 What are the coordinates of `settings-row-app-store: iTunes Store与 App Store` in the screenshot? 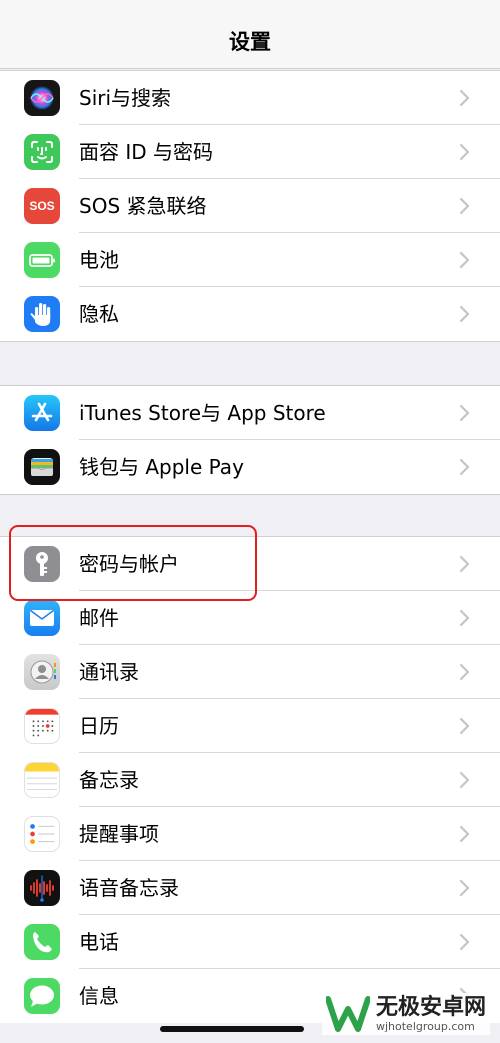 It's located at (250, 413).